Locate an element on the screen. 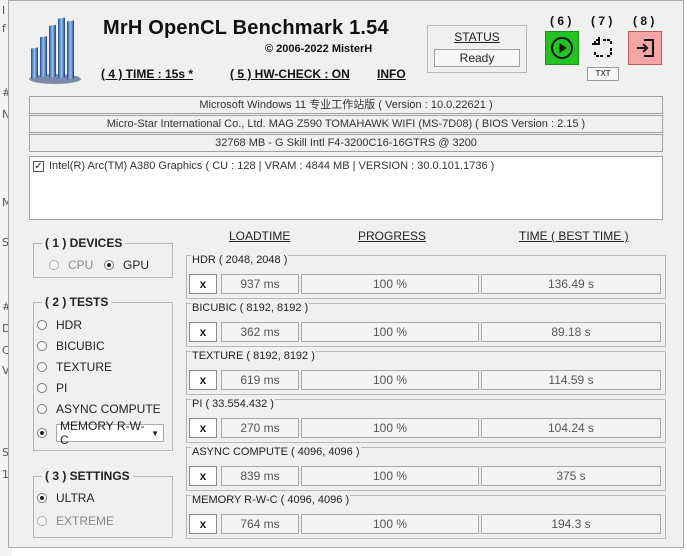 The width and height of the screenshot is (687, 556). memory-test-select-value: MEMORY R-W-C is located at coordinates (102, 433).